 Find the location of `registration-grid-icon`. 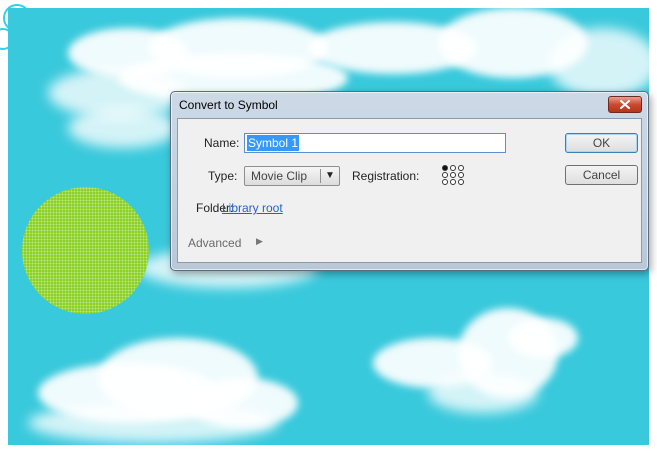

registration-grid-icon is located at coordinates (454, 176).